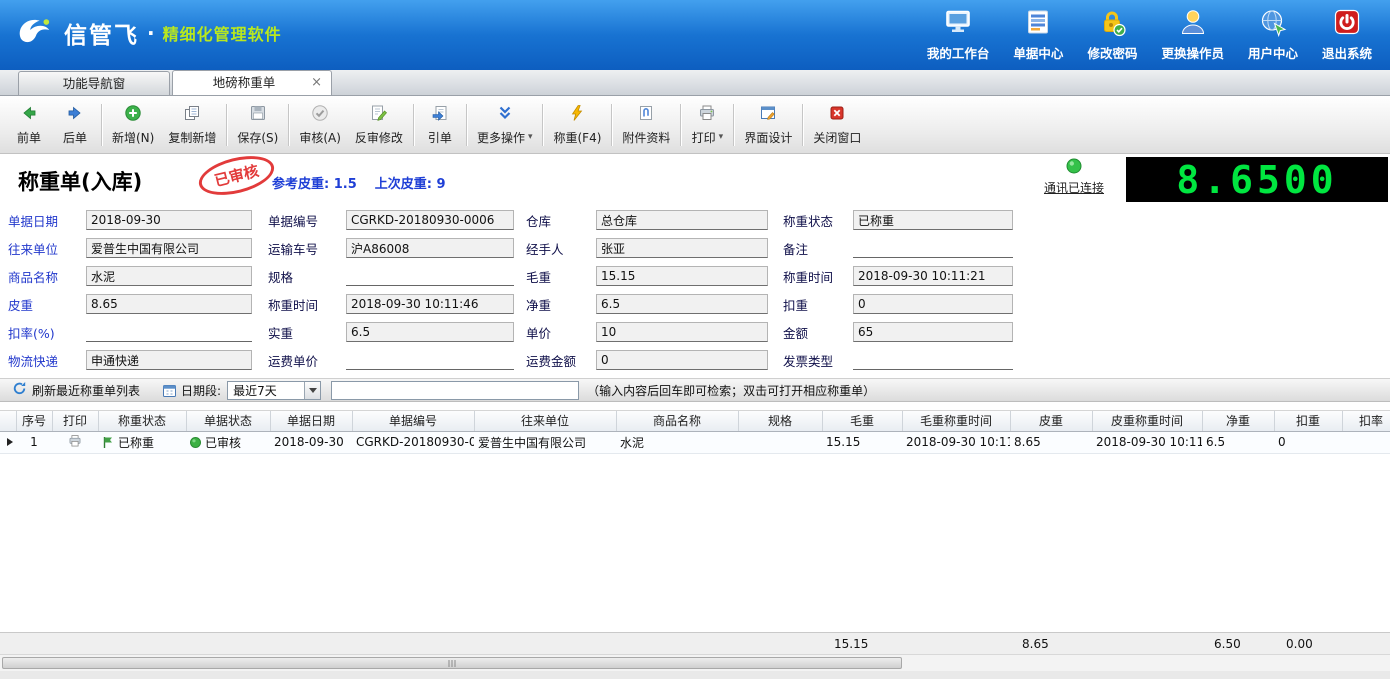  Describe the element at coordinates (34, 421) in the screenshot. I see `col-header-seq: 序号` at that location.